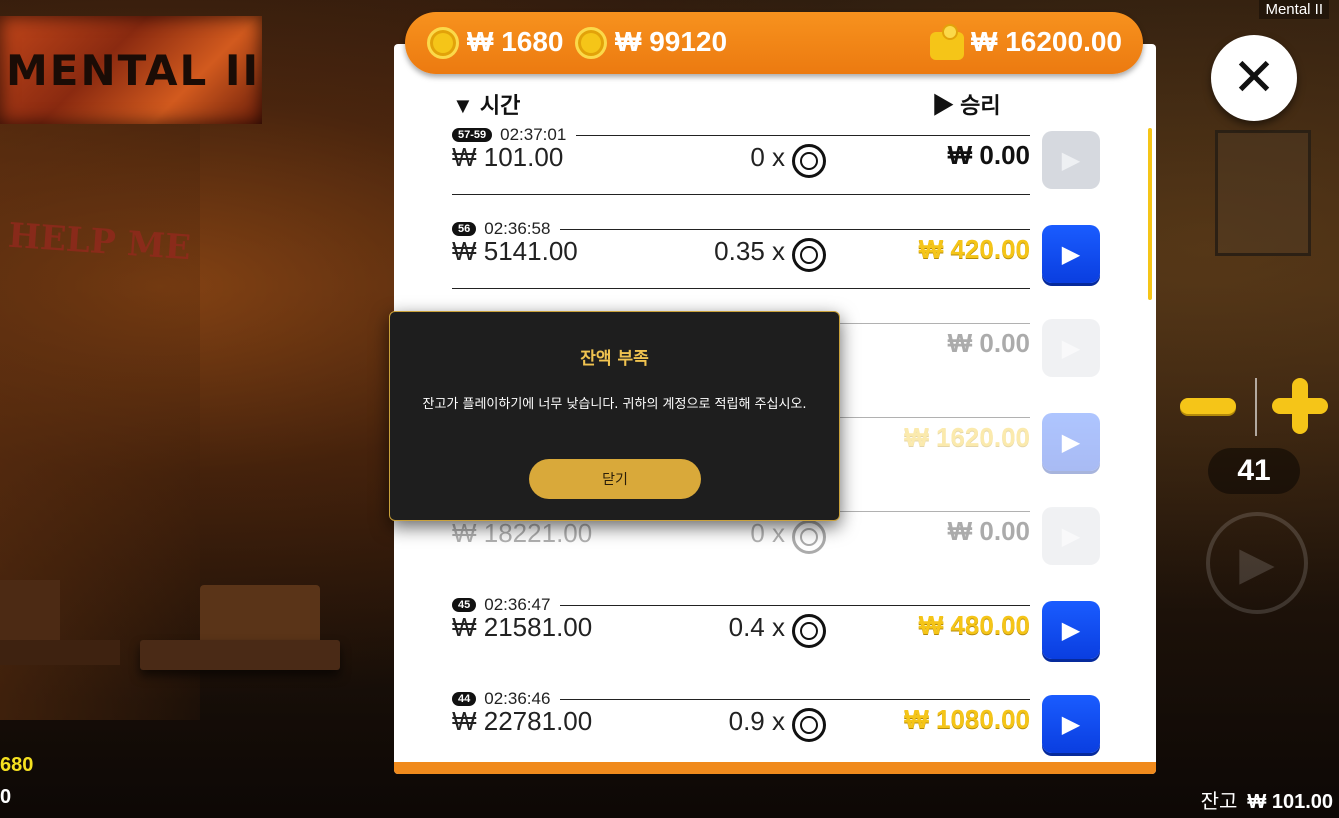 This screenshot has width=1339, height=818. What do you see at coordinates (1290, 802) in the screenshot?
I see `balance-value: ₩ 101.00` at bounding box center [1290, 802].